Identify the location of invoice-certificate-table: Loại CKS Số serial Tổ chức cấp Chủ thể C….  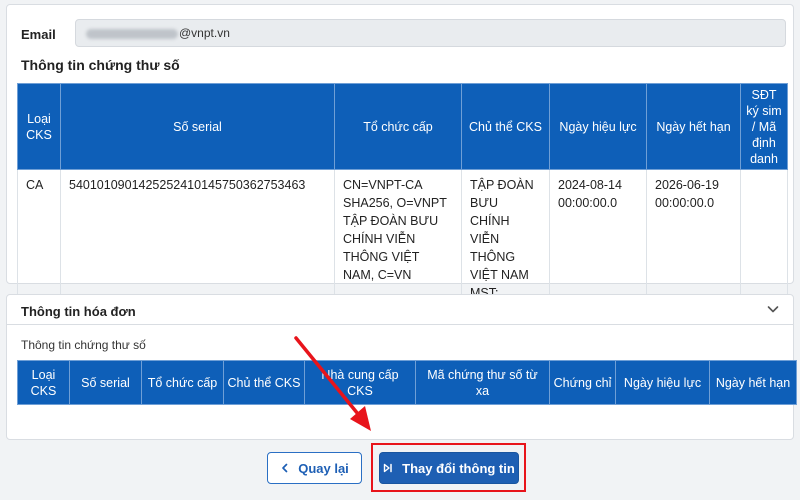
(407, 382).